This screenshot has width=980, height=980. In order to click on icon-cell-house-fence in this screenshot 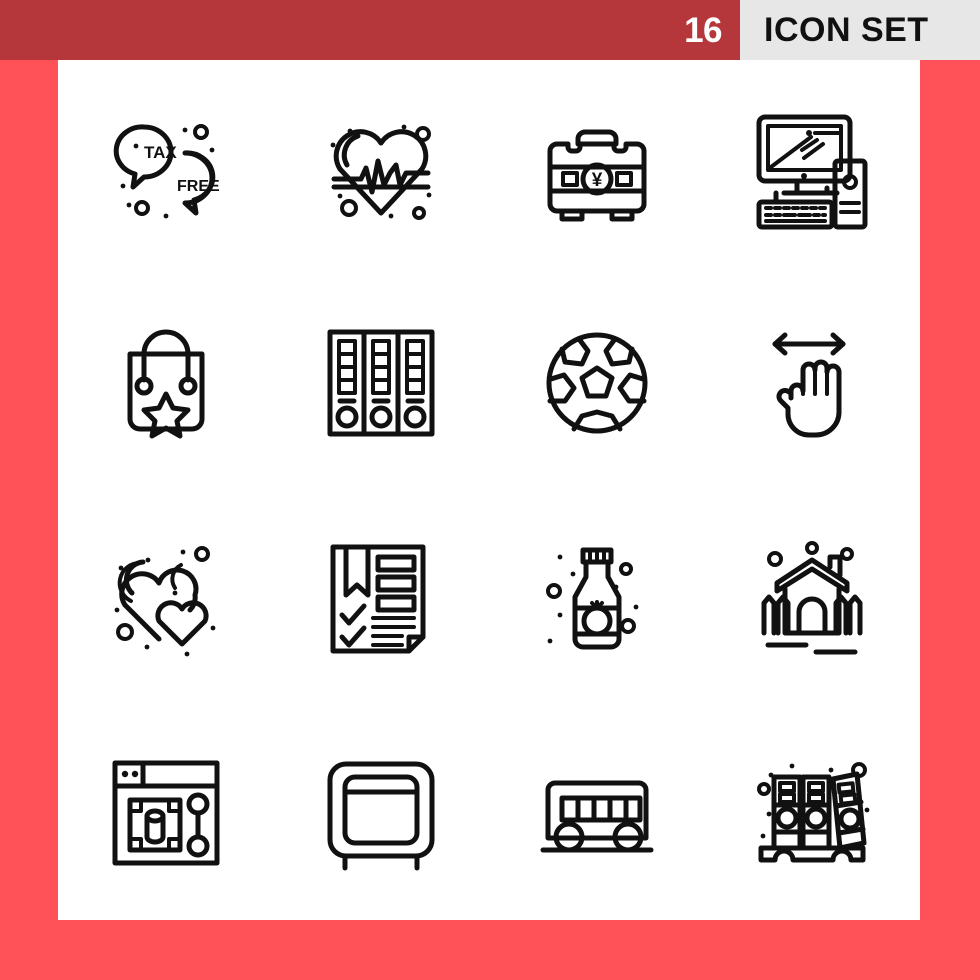, I will do `click(813, 597)`.